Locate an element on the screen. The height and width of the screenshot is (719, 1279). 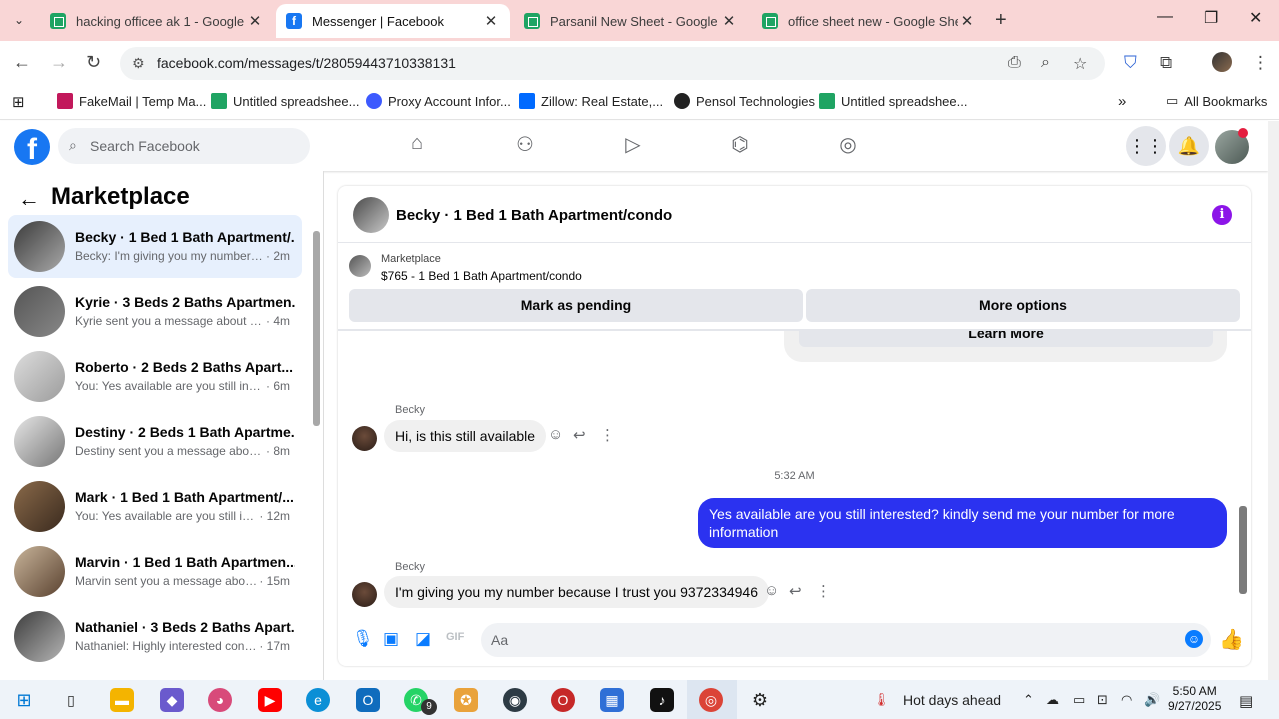
outlook-icon: O is located at coordinates (368, 700).